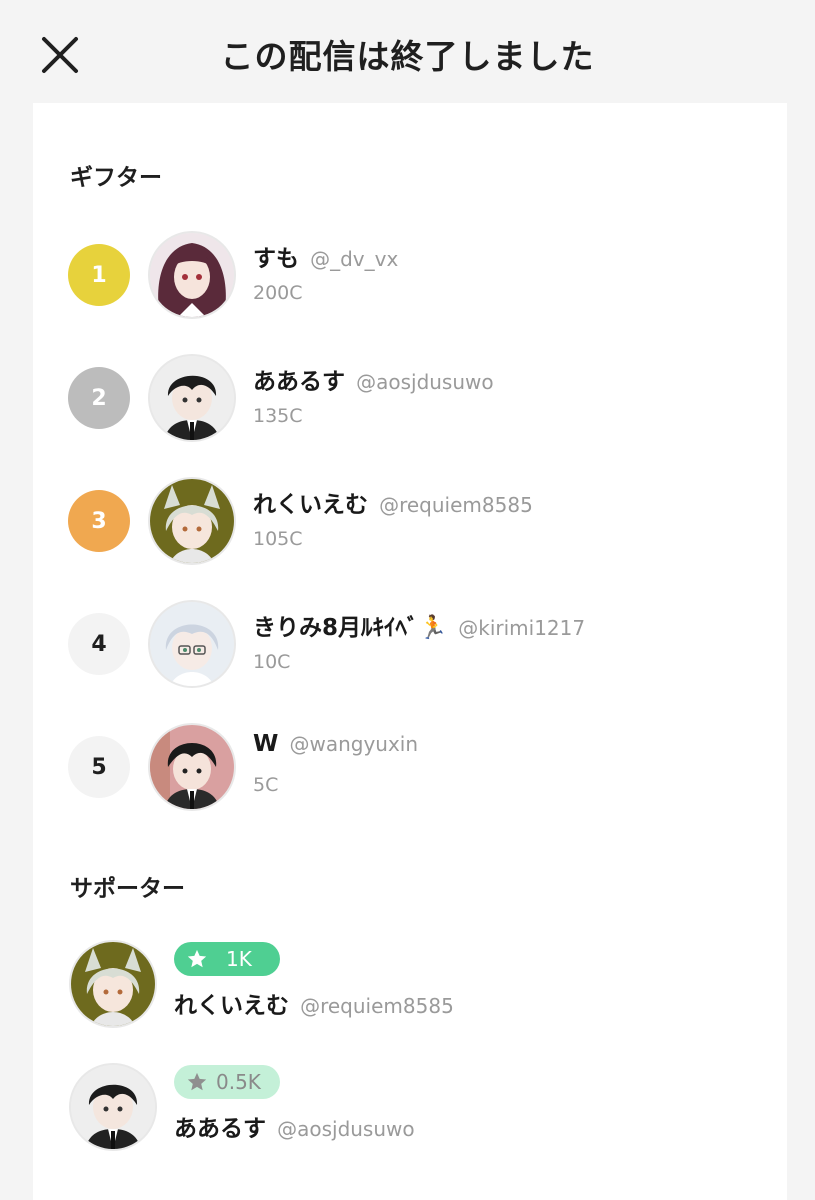  What do you see at coordinates (346, 1129) in the screenshot?
I see `supporter-handle: @aosjdusuwo` at bounding box center [346, 1129].